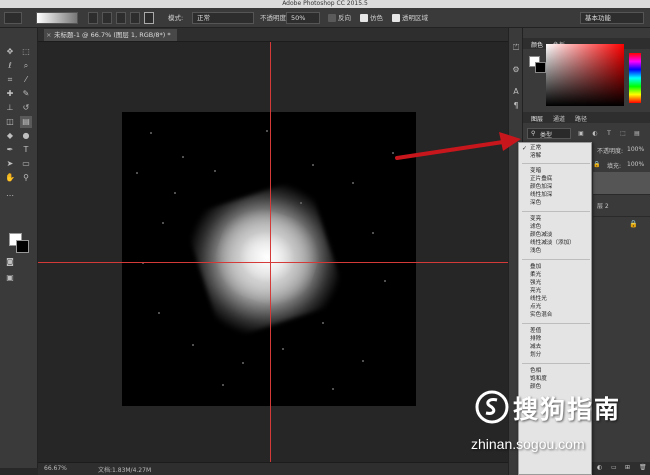 The width and height of the screenshot is (650, 475). What do you see at coordinates (22, 246) in the screenshot?
I see `background-color-swatch` at bounding box center [22, 246].